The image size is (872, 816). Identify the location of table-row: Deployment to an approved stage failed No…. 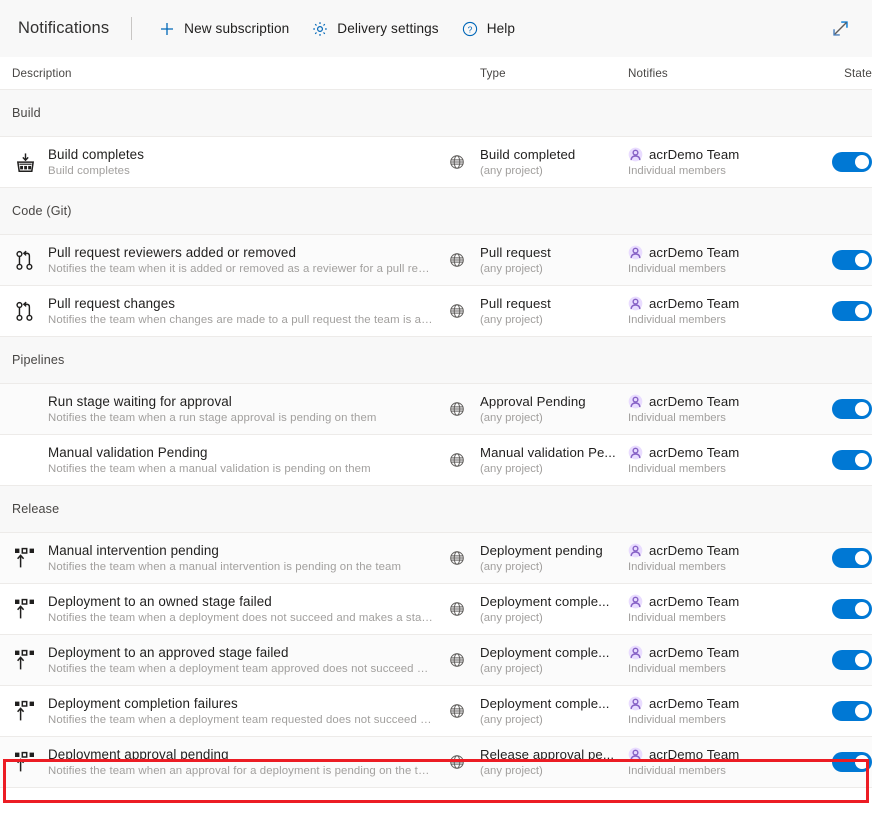
(436, 660).